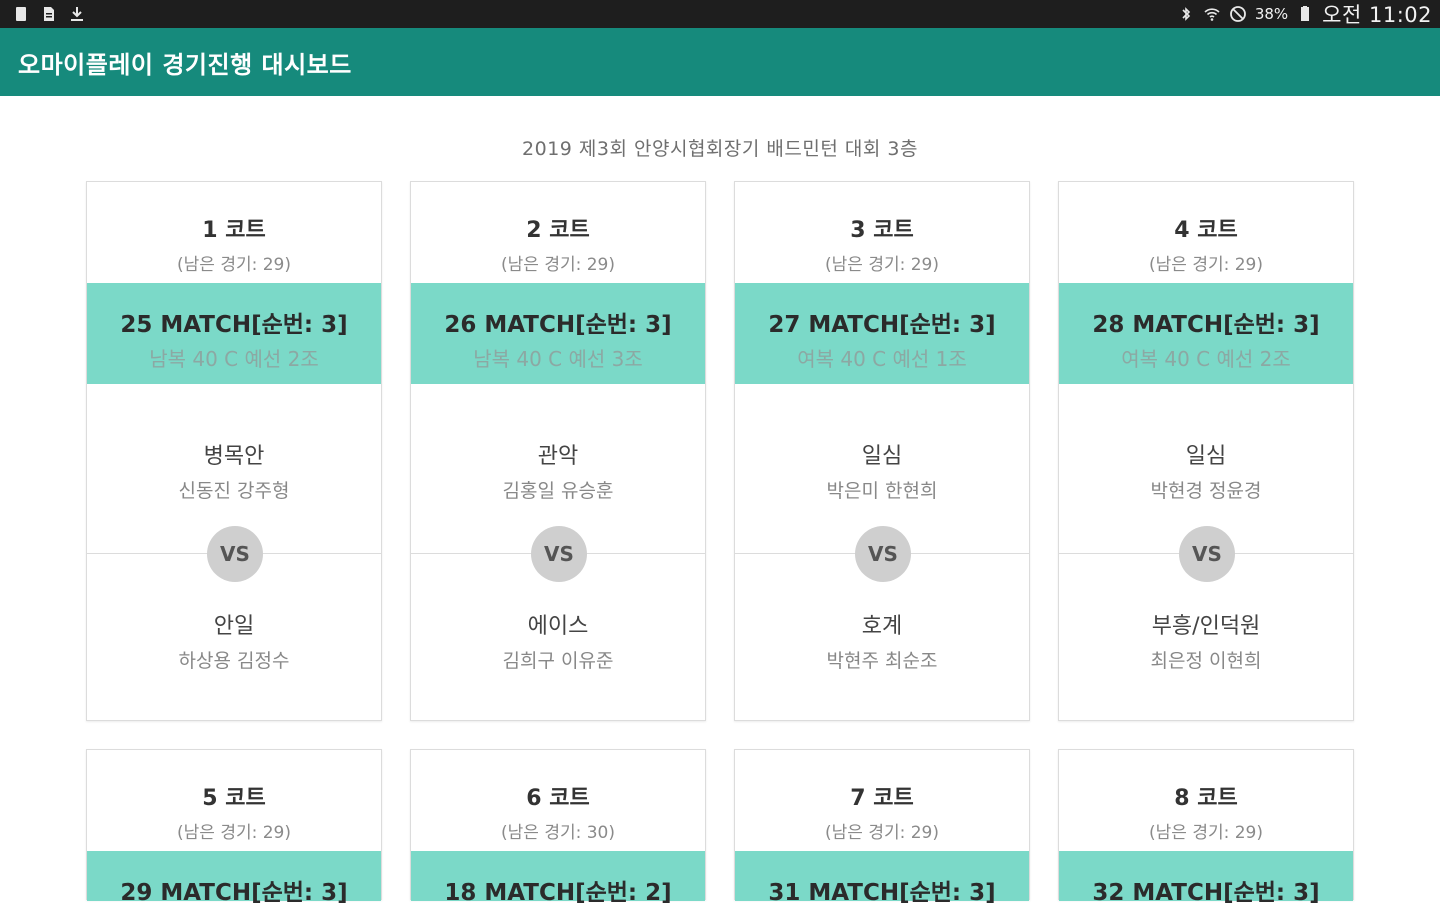 This screenshot has width=1440, height=907. What do you see at coordinates (77, 14) in the screenshot?
I see `download-icon` at bounding box center [77, 14].